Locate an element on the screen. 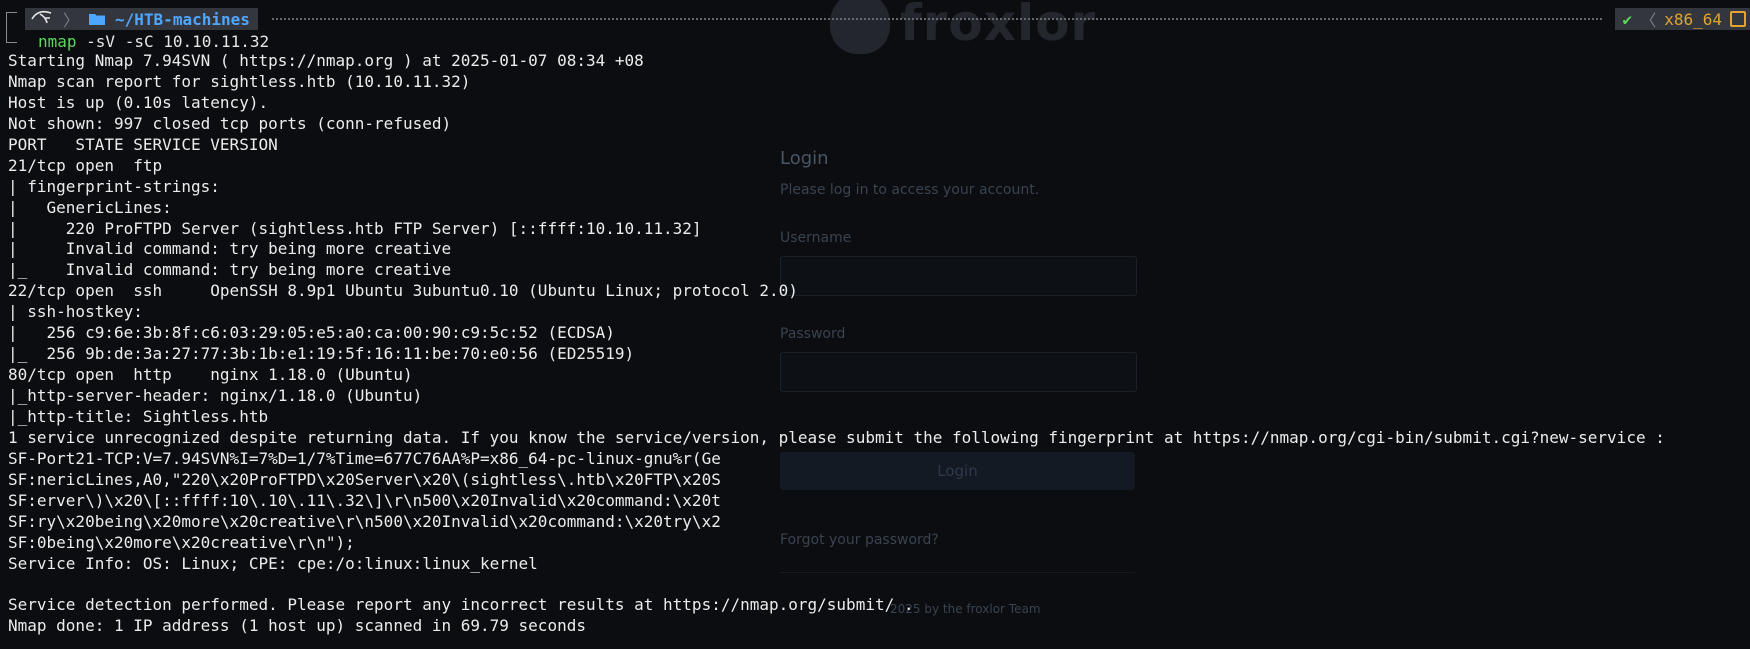 The width and height of the screenshot is (1750, 649). prompt-corner-bottom is located at coordinates (11, 38).